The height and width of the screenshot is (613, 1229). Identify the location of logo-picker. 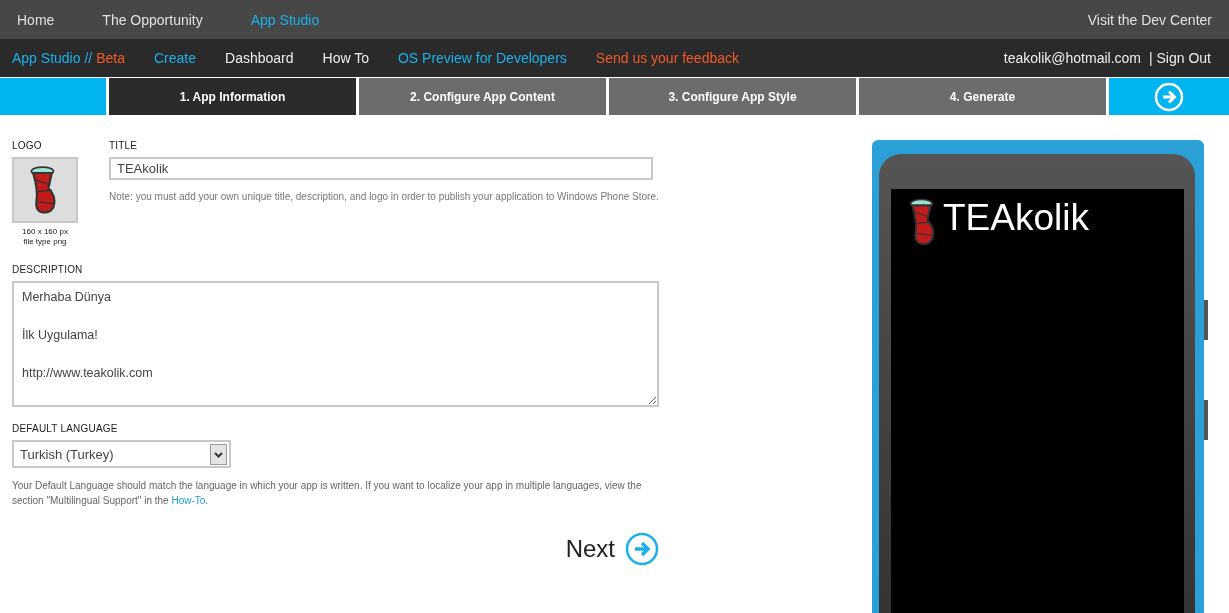
(45, 190).